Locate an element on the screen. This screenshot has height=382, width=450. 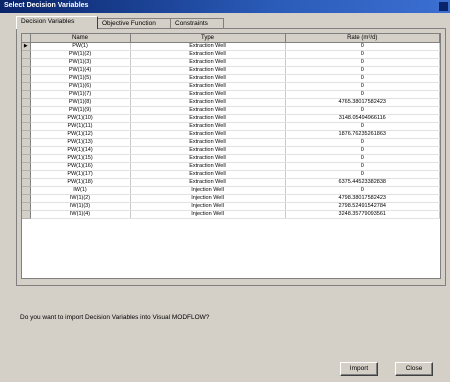
table-row: PW(1)(18) Extraction Well 6375.44523382838 is located at coordinates (231, 182).